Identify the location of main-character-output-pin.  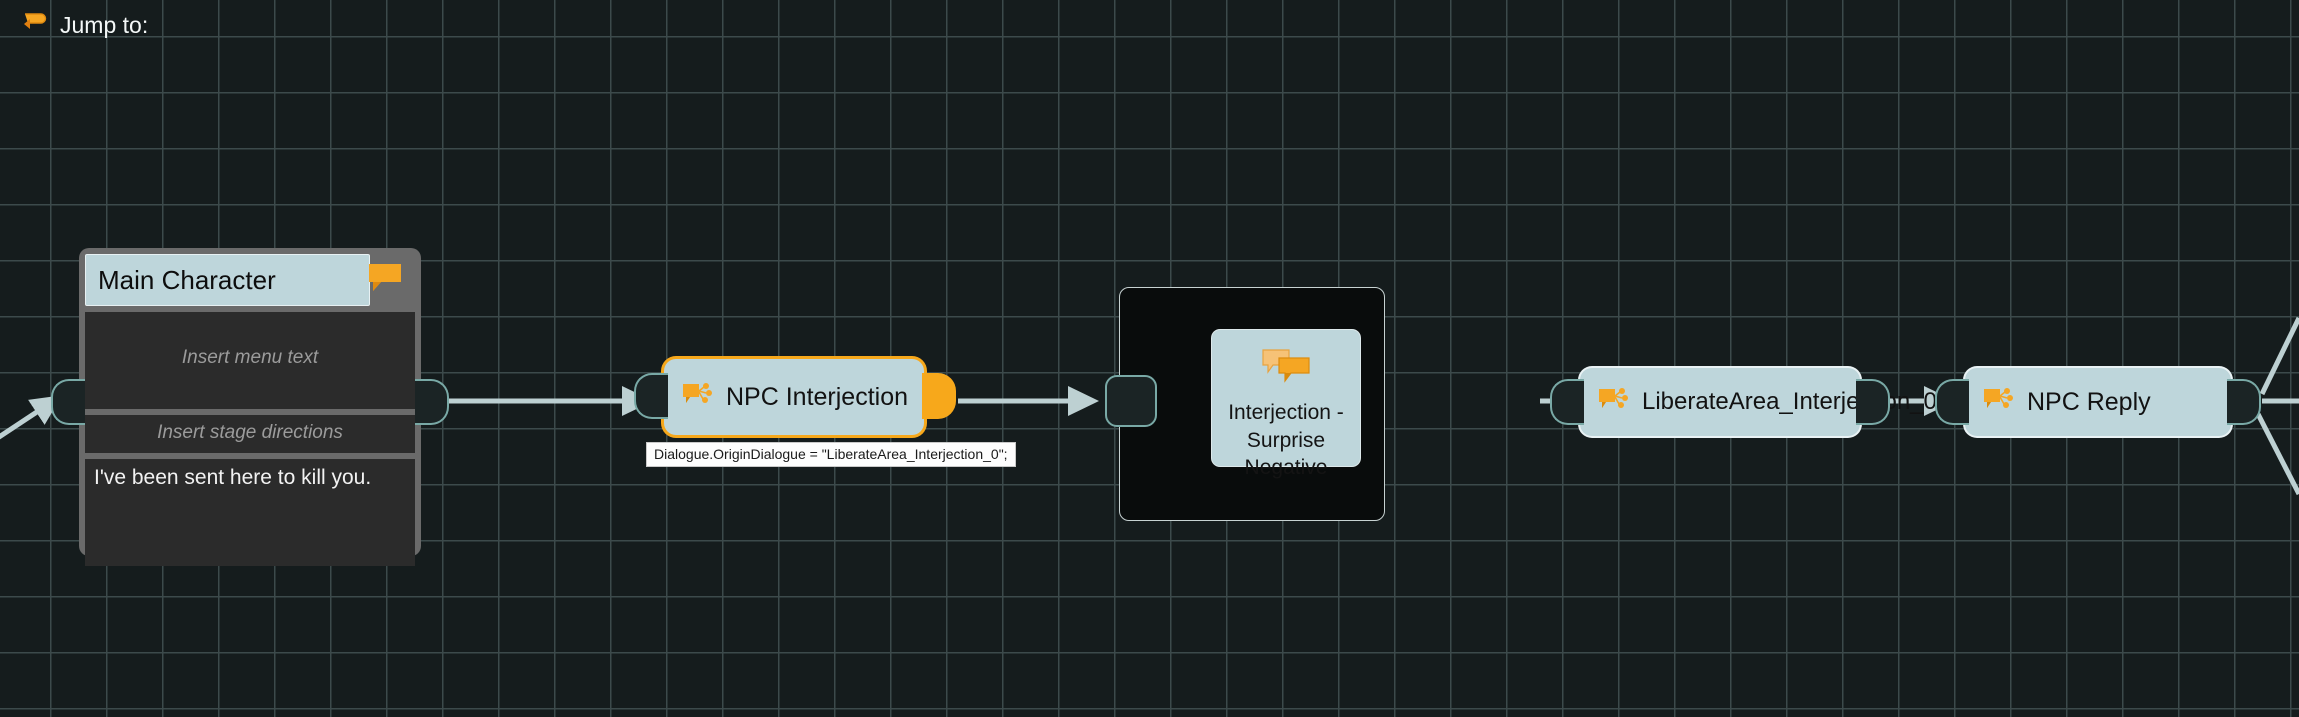
(432, 402).